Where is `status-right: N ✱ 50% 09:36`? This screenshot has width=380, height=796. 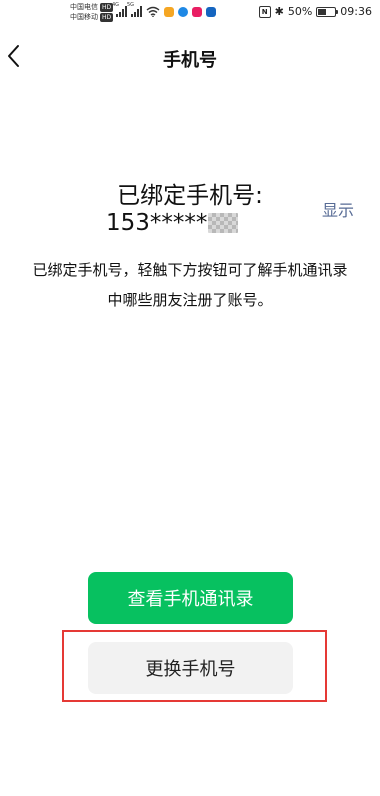 status-right: N ✱ 50% 09:36 is located at coordinates (315, 11).